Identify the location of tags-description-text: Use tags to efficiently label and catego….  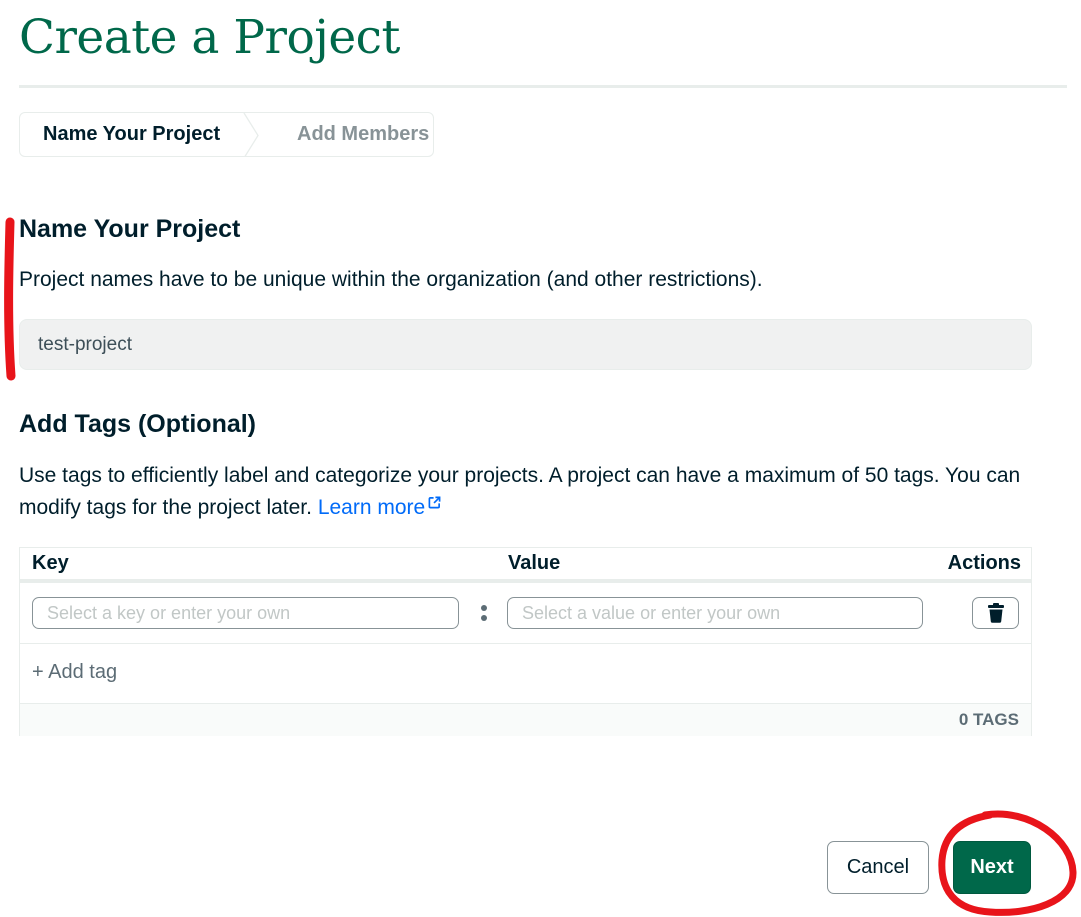
(520, 491).